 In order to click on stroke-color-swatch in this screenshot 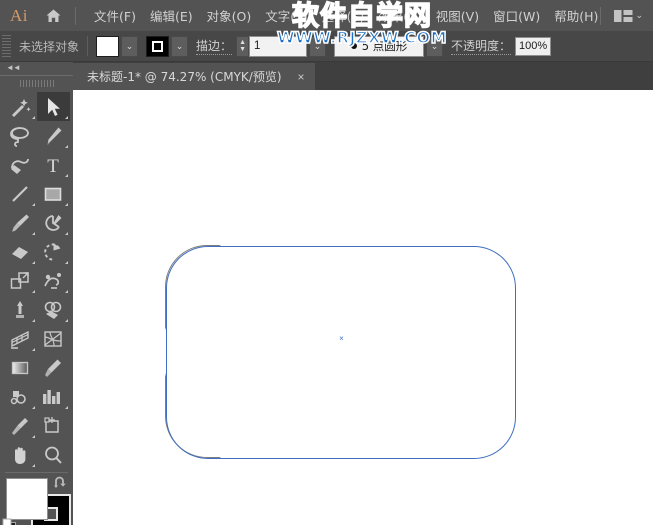, I will do `click(158, 46)`.